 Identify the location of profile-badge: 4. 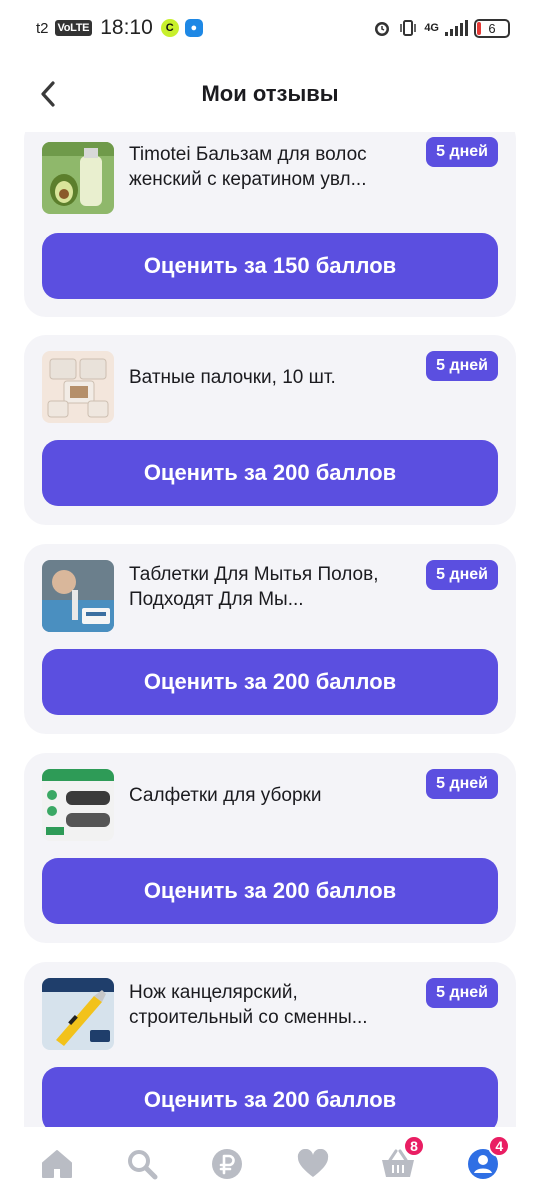
(499, 1145).